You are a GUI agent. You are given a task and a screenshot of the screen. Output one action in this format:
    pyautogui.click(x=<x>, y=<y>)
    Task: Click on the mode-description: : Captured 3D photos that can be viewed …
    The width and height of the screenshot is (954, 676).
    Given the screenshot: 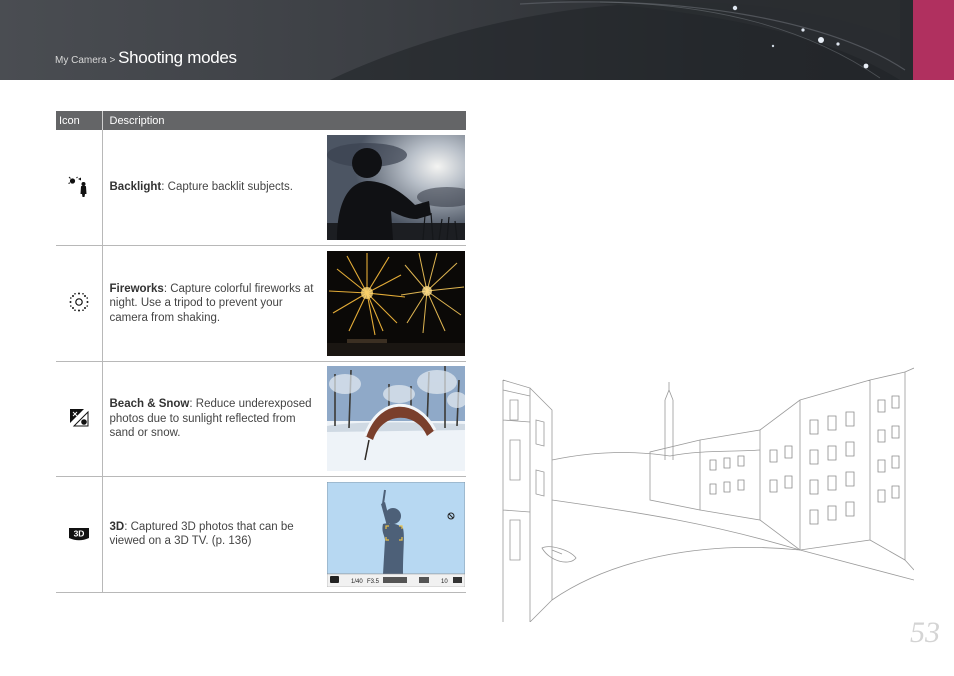 What is the action you would take?
    pyautogui.click(x=201, y=534)
    